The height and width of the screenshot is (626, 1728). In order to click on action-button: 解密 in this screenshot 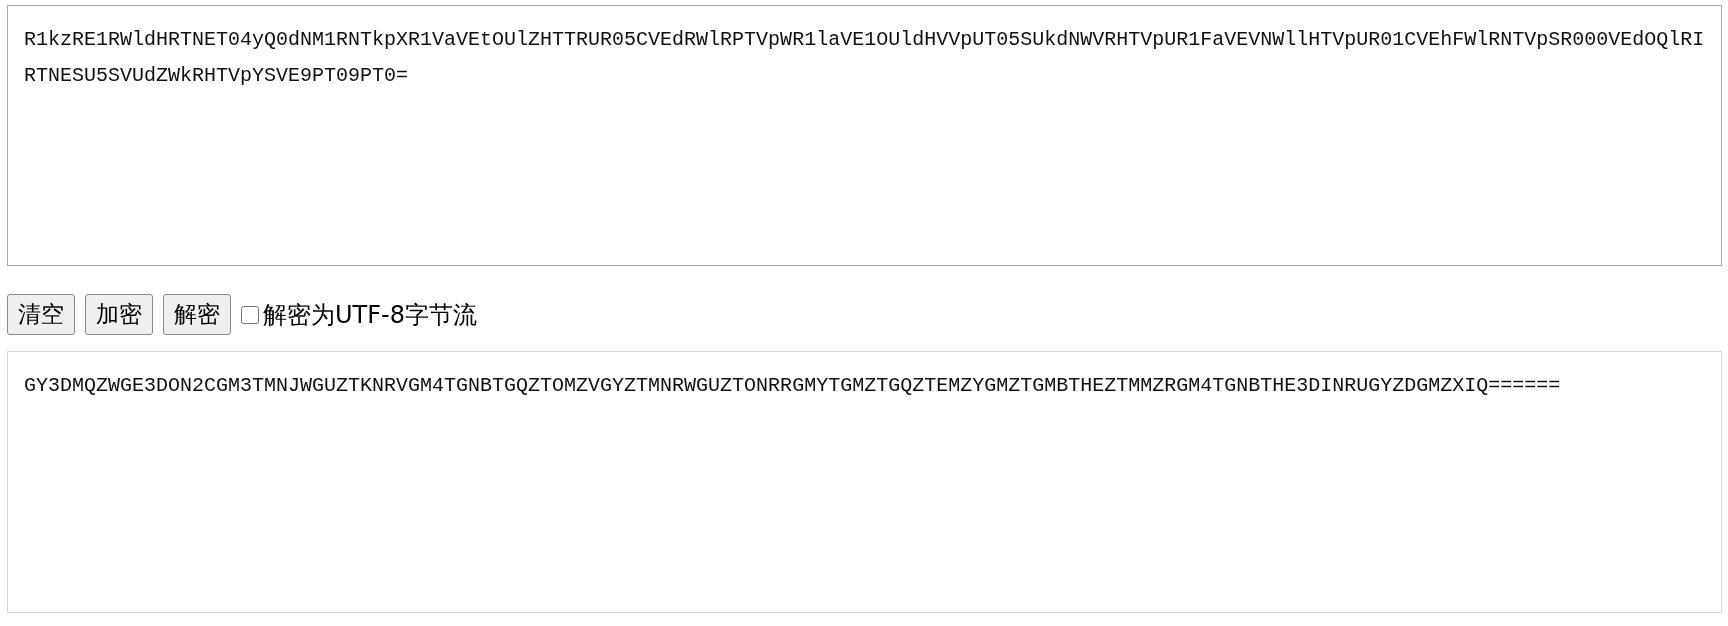, I will do `click(197, 314)`.